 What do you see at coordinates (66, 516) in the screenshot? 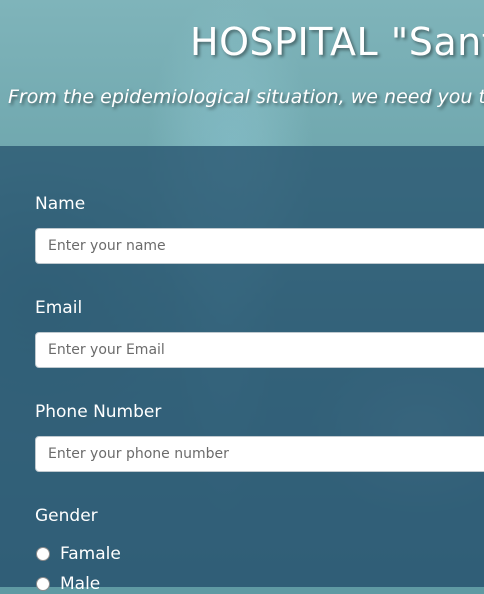
I see `gender-label: Gender` at bounding box center [66, 516].